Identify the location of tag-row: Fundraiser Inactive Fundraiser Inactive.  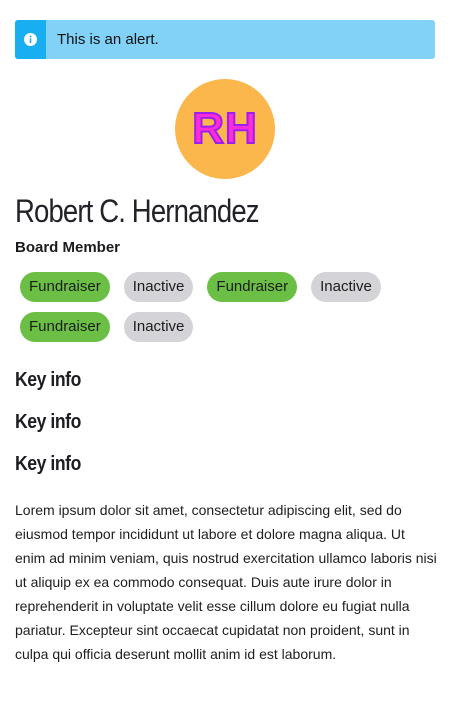
(227, 287).